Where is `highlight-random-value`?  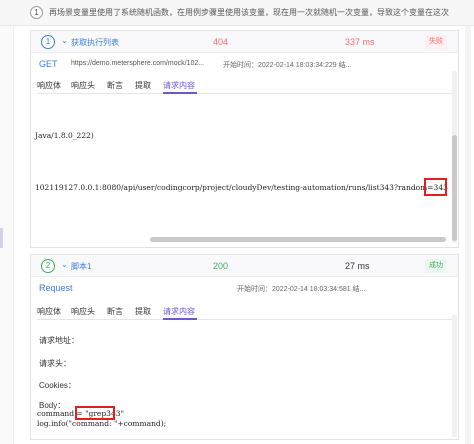 highlight-random-value is located at coordinates (435, 187).